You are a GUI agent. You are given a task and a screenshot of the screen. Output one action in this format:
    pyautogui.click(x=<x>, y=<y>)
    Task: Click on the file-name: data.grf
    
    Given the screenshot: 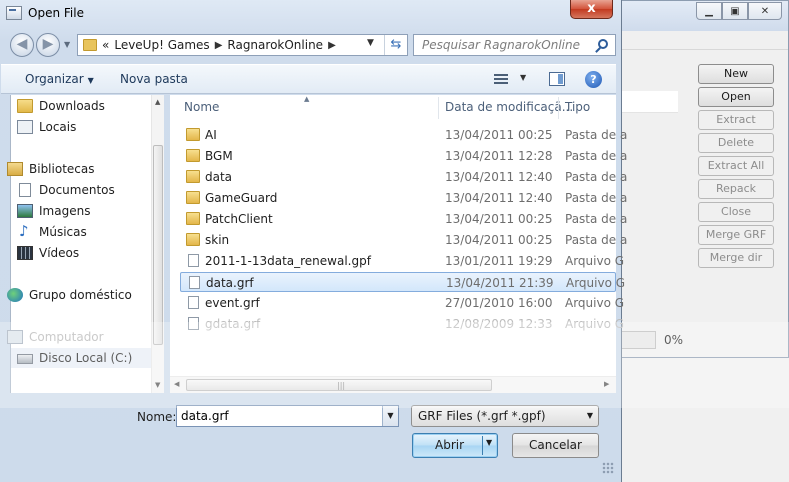 What is the action you would take?
    pyautogui.click(x=230, y=283)
    